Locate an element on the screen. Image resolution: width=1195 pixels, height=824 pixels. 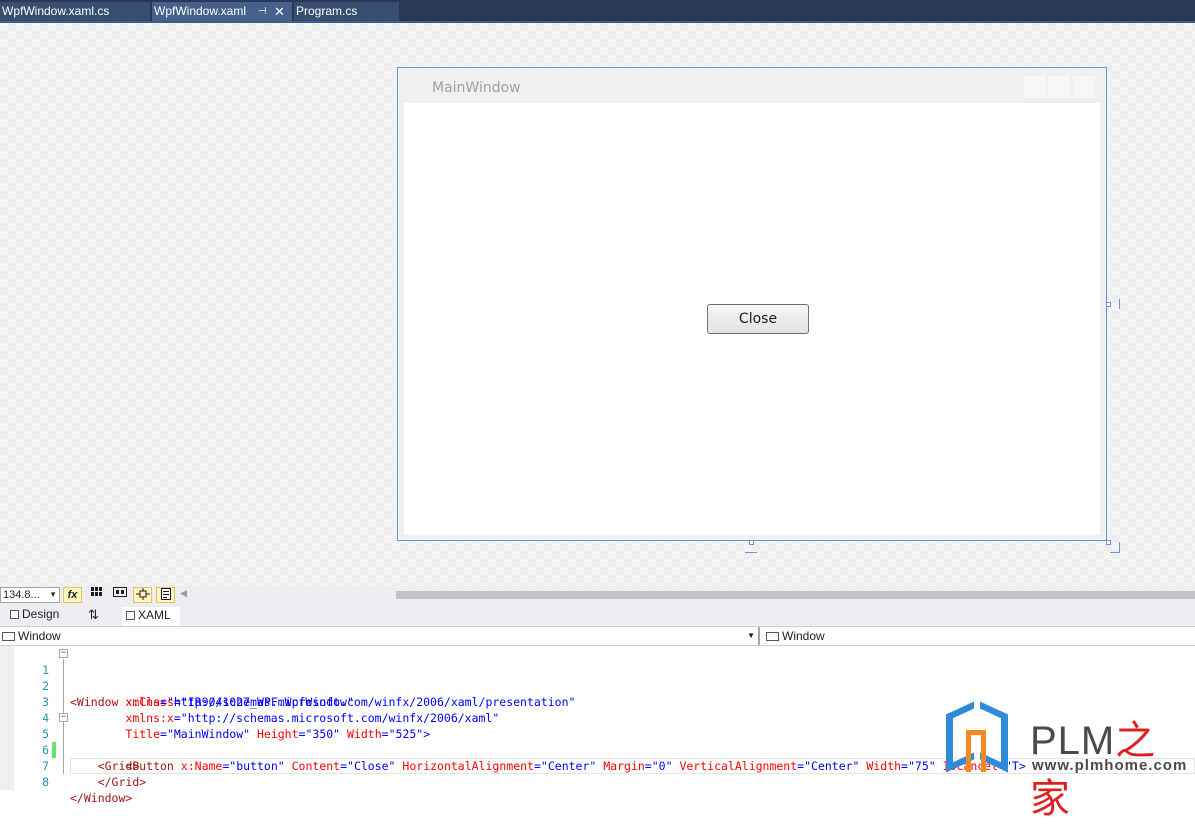
watermark-url: www.plmhome.com is located at coordinates (1110, 765).